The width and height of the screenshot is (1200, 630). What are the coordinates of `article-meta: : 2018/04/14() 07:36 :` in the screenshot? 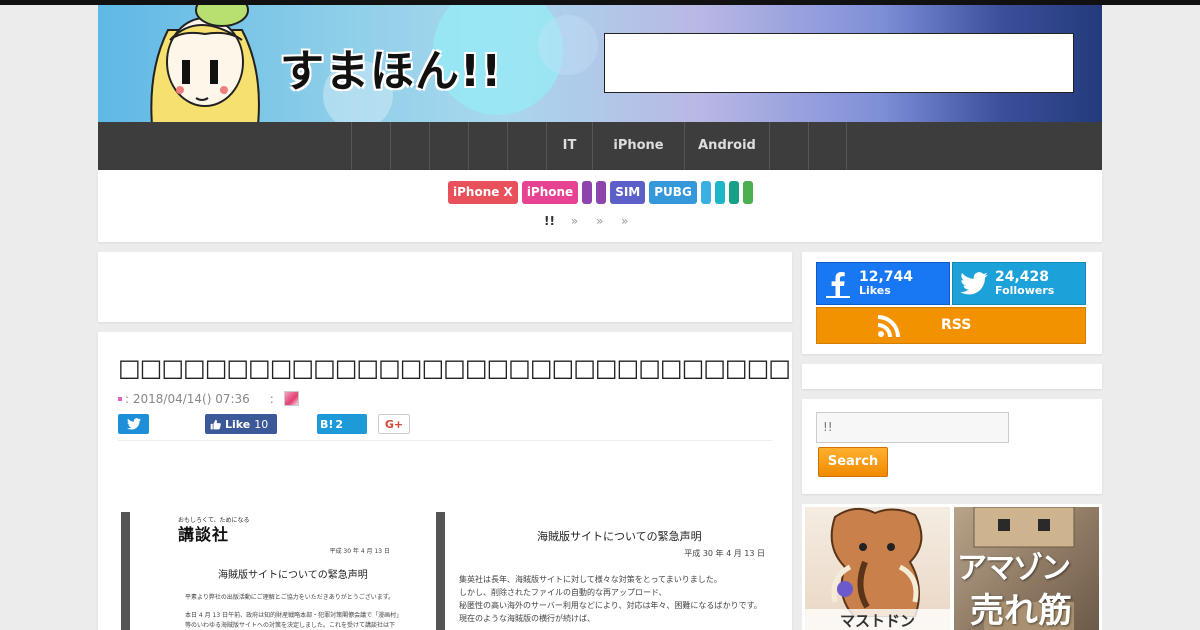 It's located at (208, 398).